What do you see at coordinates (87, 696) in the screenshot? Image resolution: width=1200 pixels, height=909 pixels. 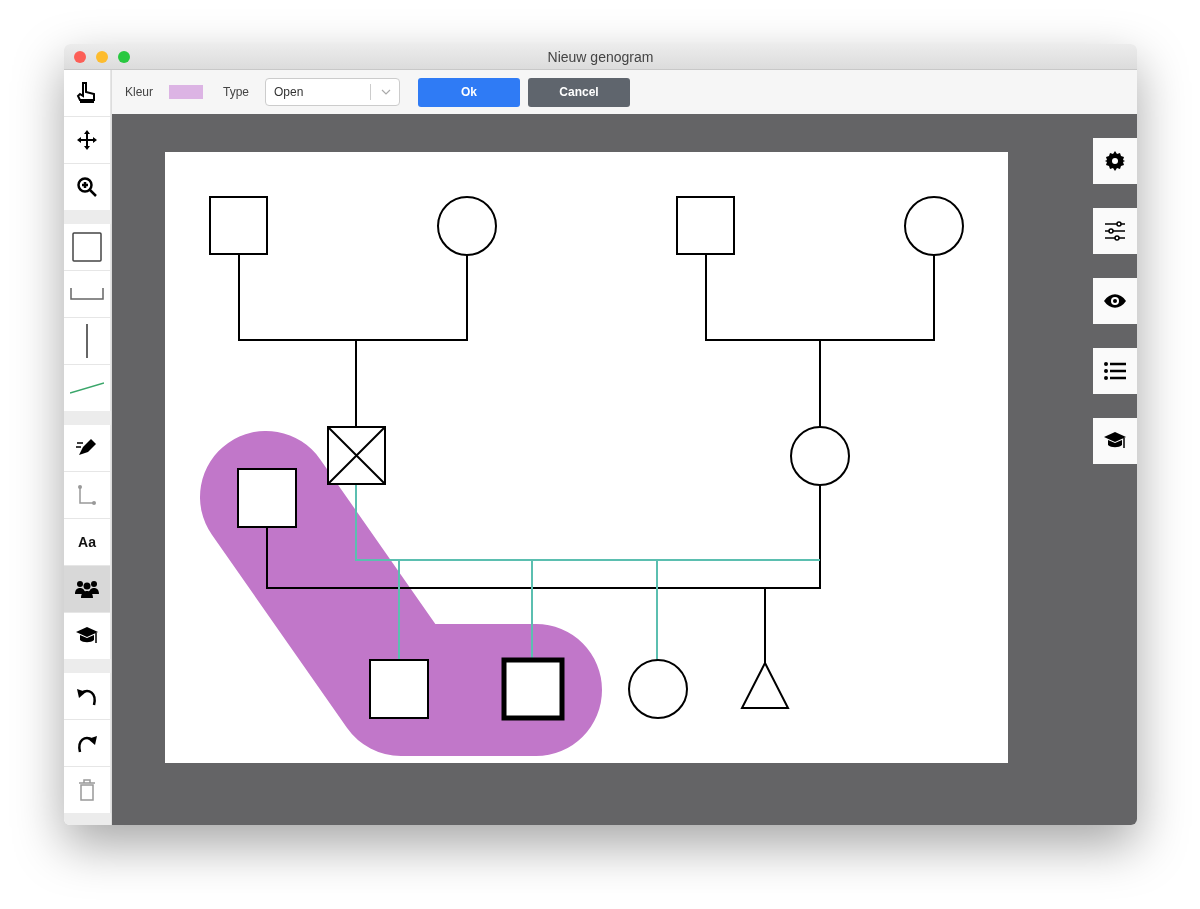 I see `undo-button` at bounding box center [87, 696].